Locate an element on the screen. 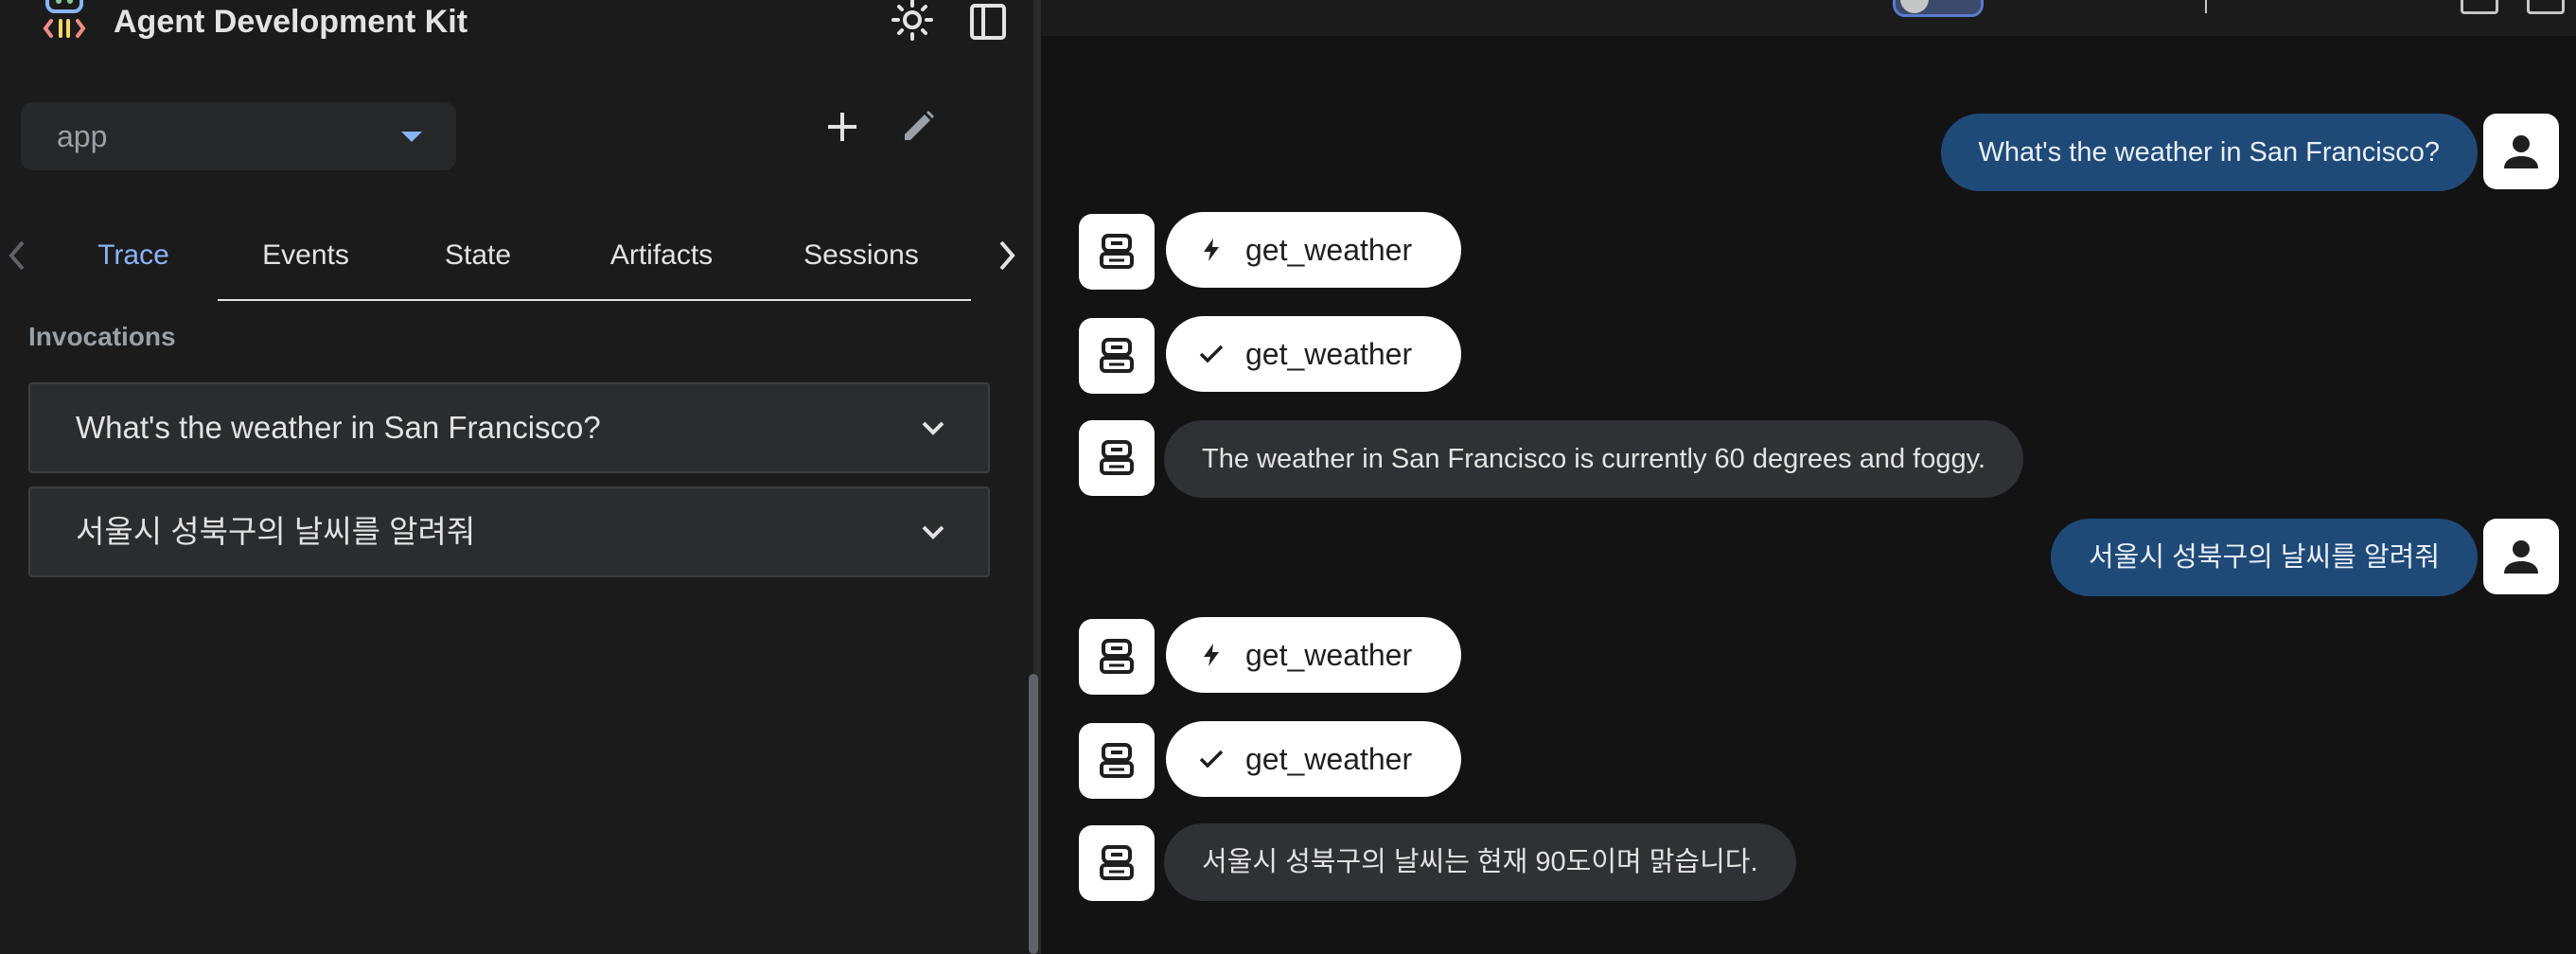 The image size is (2576, 954). active-tab-indicator is located at coordinates (133, 299).